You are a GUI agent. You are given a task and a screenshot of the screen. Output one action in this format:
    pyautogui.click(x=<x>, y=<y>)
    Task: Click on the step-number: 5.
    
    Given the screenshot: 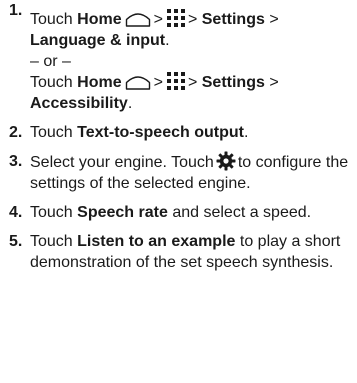 What is the action you would take?
    pyautogui.click(x=16, y=241)
    